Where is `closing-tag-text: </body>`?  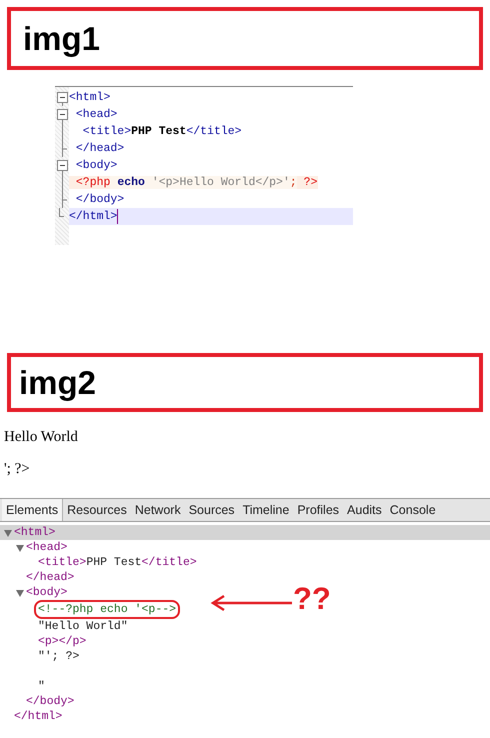 closing-tag-text: </body> is located at coordinates (50, 701).